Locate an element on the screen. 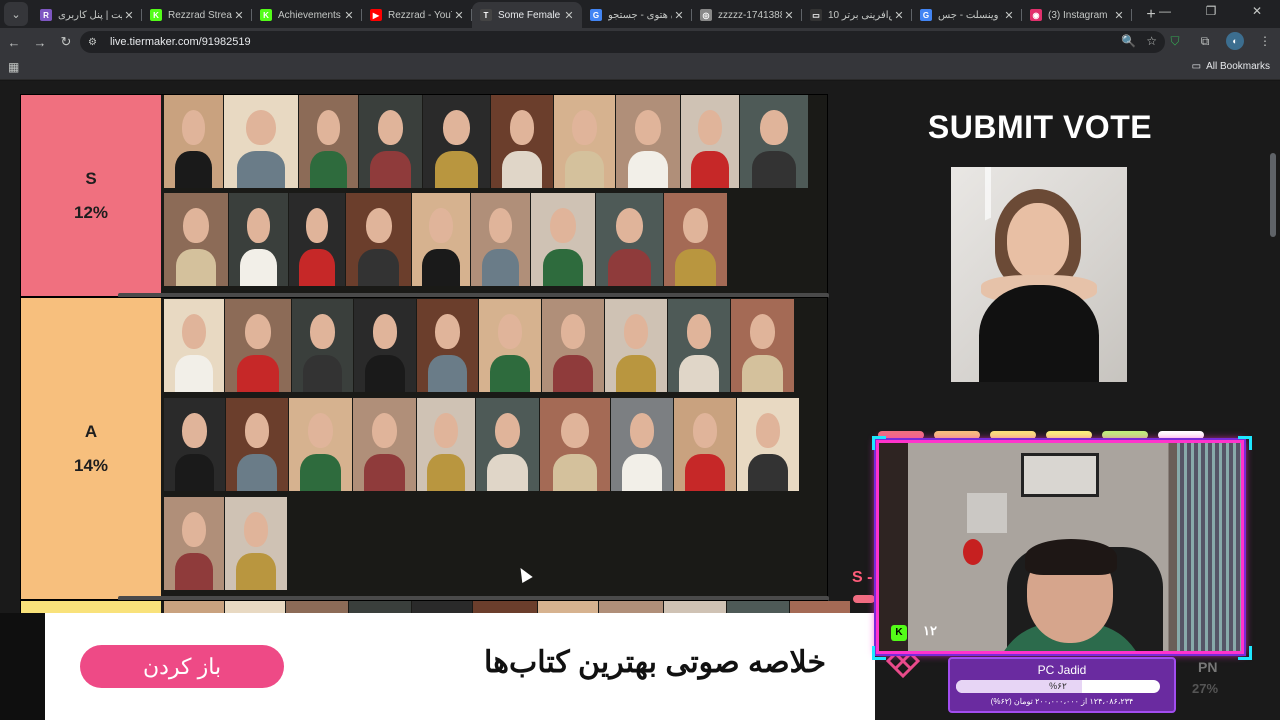 This screenshot has height=720, width=1280. ad-open-button: باز کردن is located at coordinates (182, 666).